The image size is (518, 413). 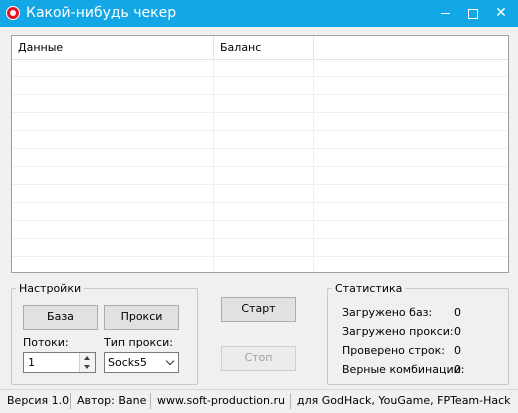 I want to click on stat-loaded-proxies-value: 0, so click(x=457, y=331).